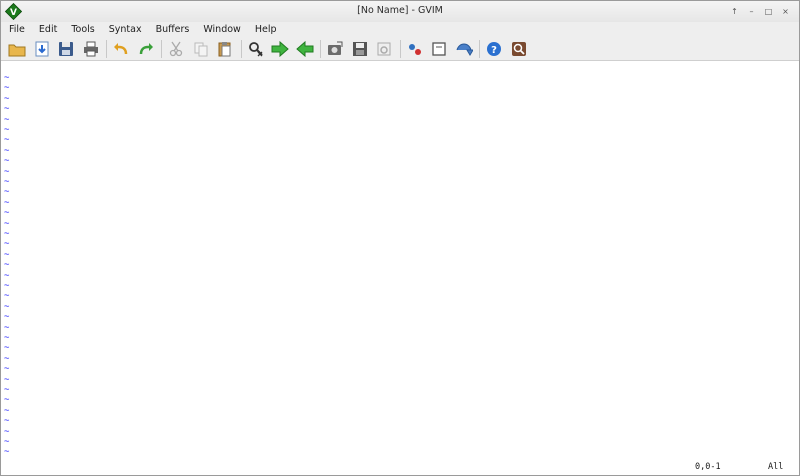 This screenshot has width=800, height=476. What do you see at coordinates (305, 49) in the screenshot?
I see `find-previous-icon` at bounding box center [305, 49].